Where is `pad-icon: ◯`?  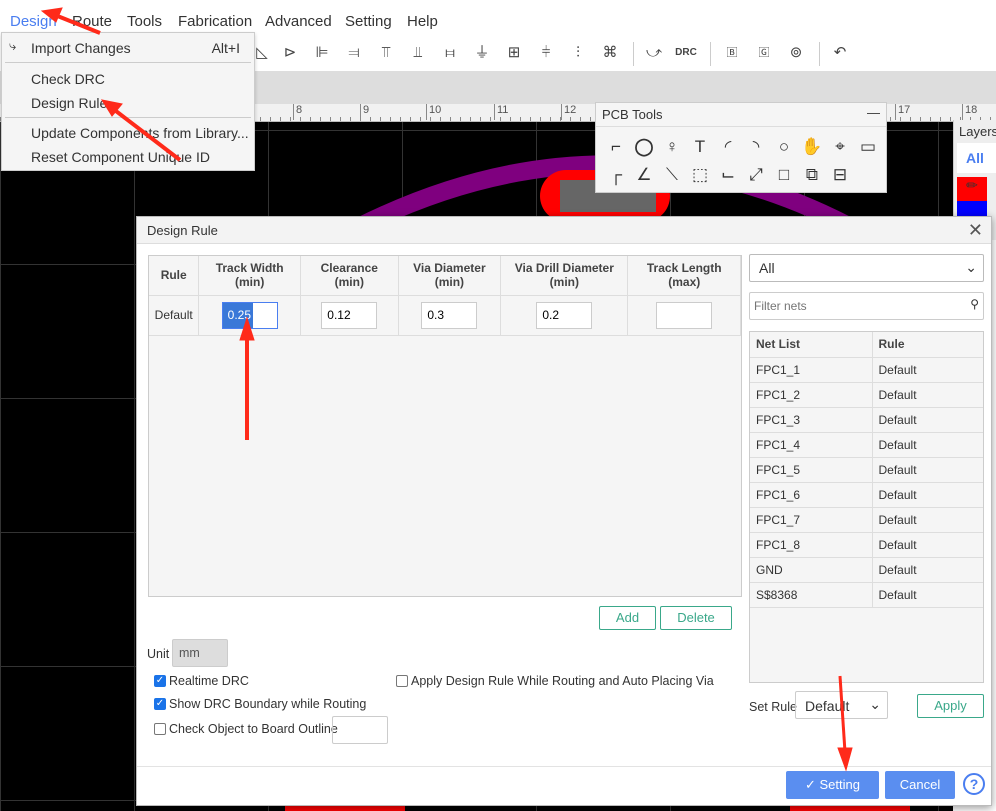
pad-icon: ◯ is located at coordinates (644, 147).